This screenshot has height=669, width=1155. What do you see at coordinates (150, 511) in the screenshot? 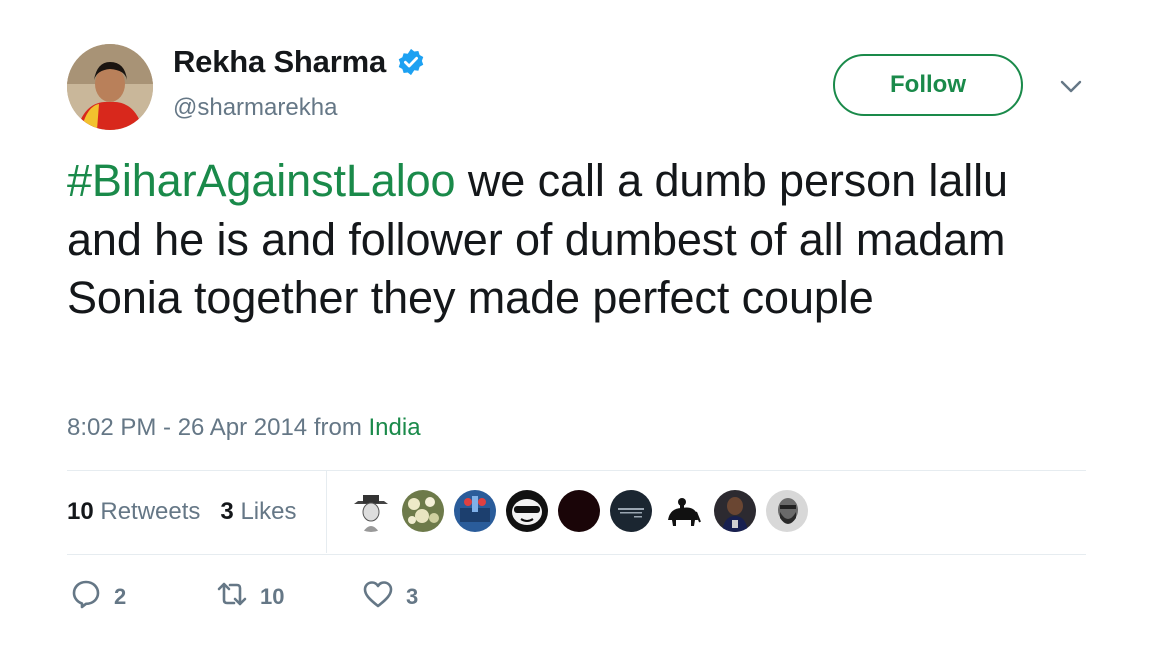
I see `retweets-label: Retweets` at bounding box center [150, 511].